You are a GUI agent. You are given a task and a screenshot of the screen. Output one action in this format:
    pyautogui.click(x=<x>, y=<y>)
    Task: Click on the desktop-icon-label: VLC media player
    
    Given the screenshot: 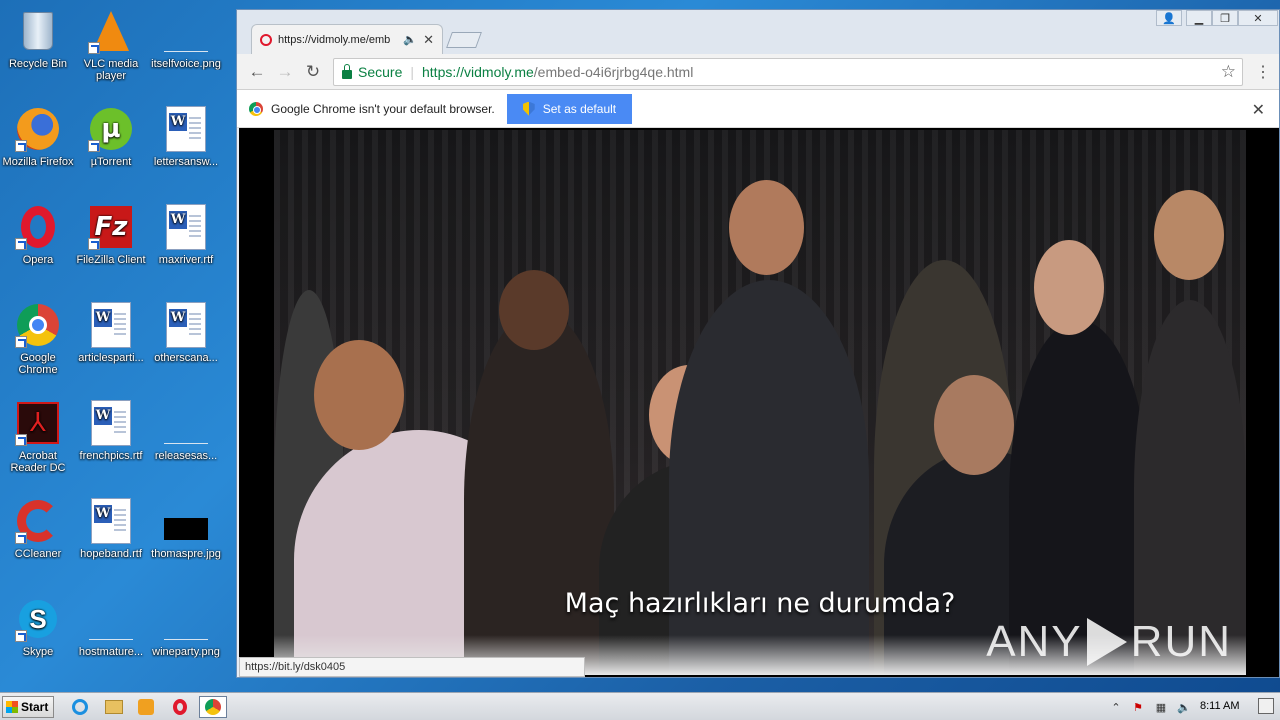 What is the action you would take?
    pyautogui.click(x=111, y=70)
    